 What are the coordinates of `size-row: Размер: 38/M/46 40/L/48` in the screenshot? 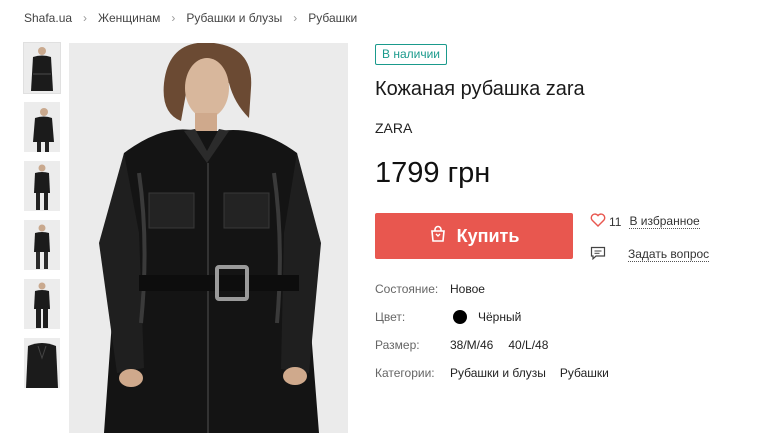 It's located at (469, 345).